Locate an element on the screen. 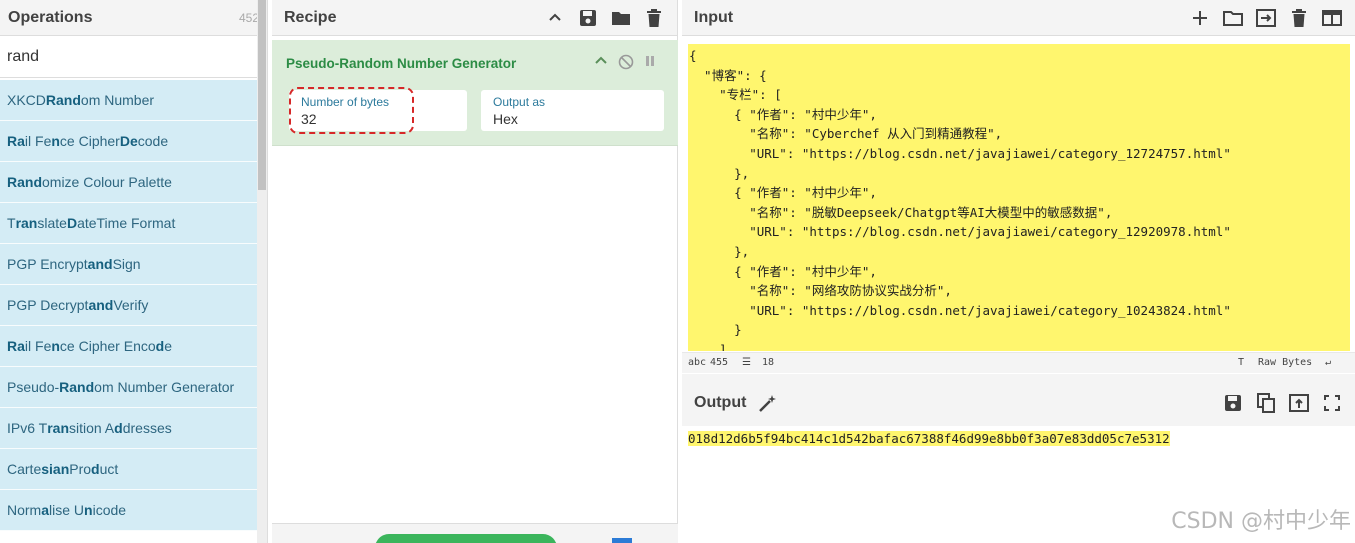 This screenshot has width=1355, height=543. plus-icon is located at coordinates (1200, 18).